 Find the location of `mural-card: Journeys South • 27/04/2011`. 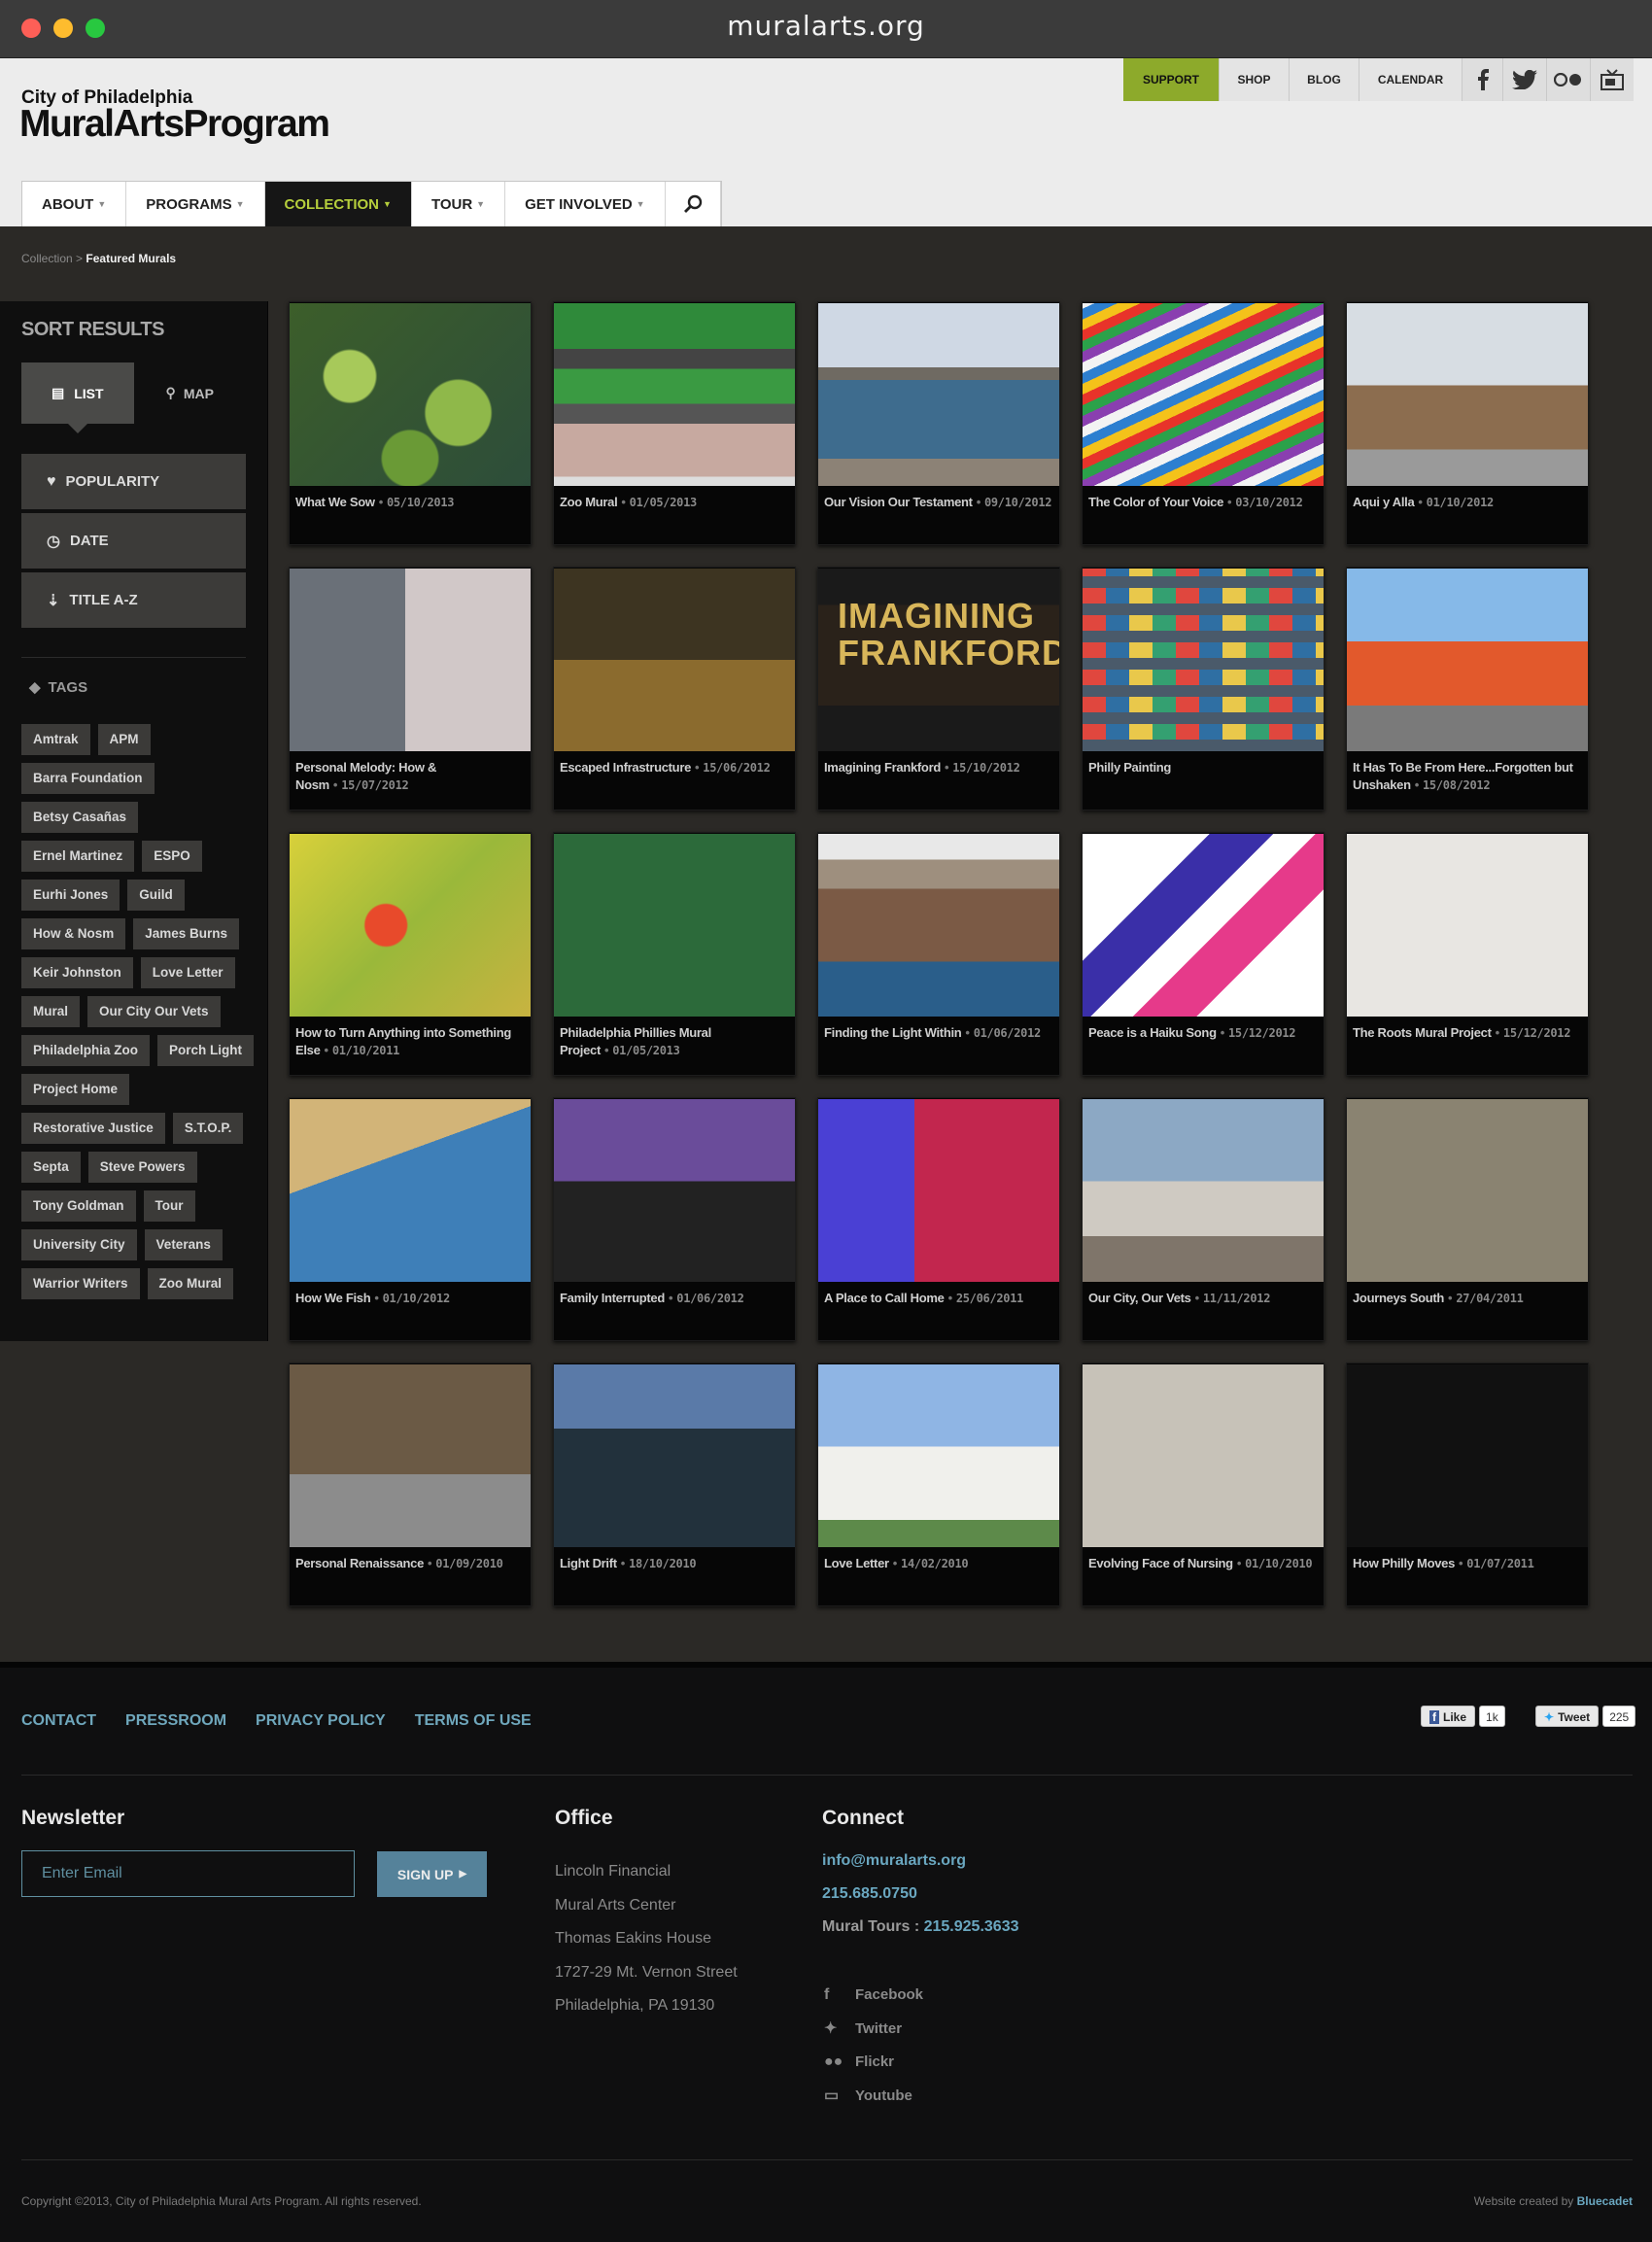

mural-card: Journeys South • 27/04/2011 is located at coordinates (1468, 1219).